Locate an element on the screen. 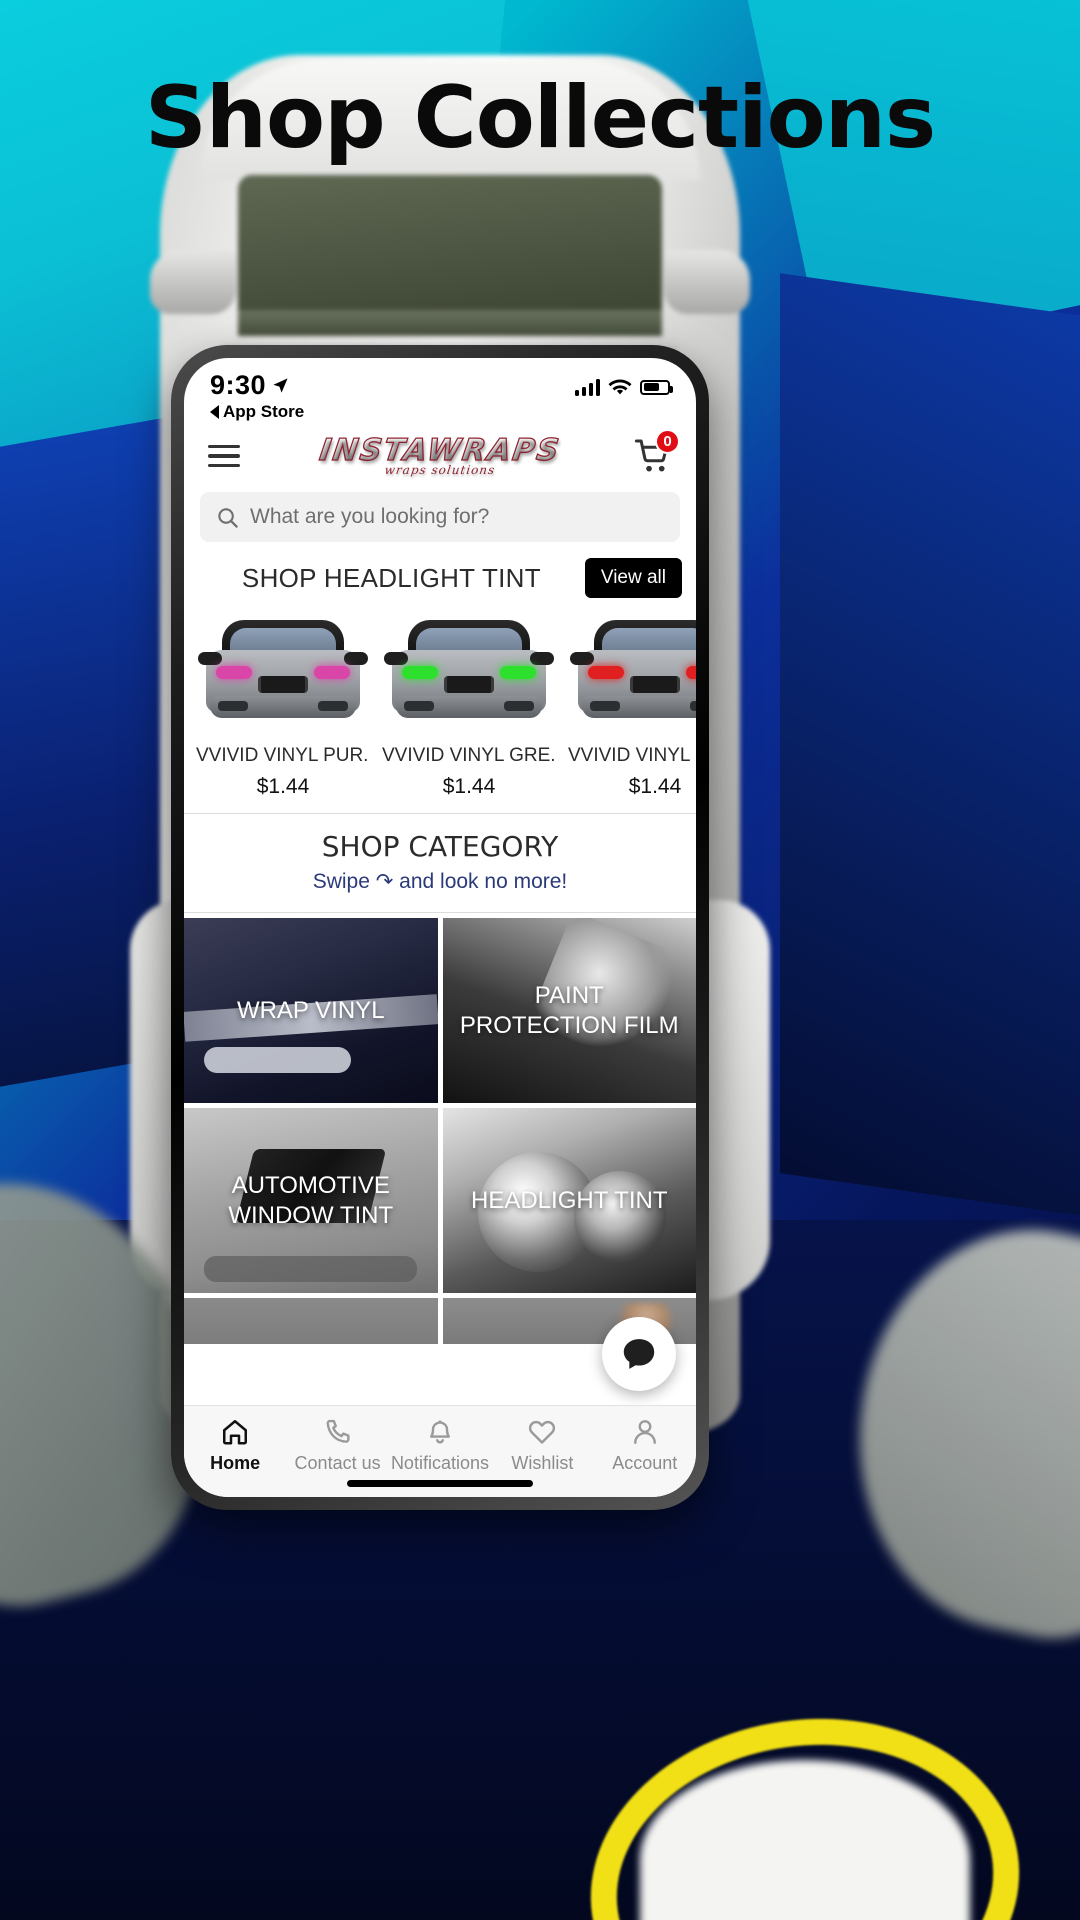 The image size is (1080, 1920). status-bar-right is located at coordinates (623, 383).